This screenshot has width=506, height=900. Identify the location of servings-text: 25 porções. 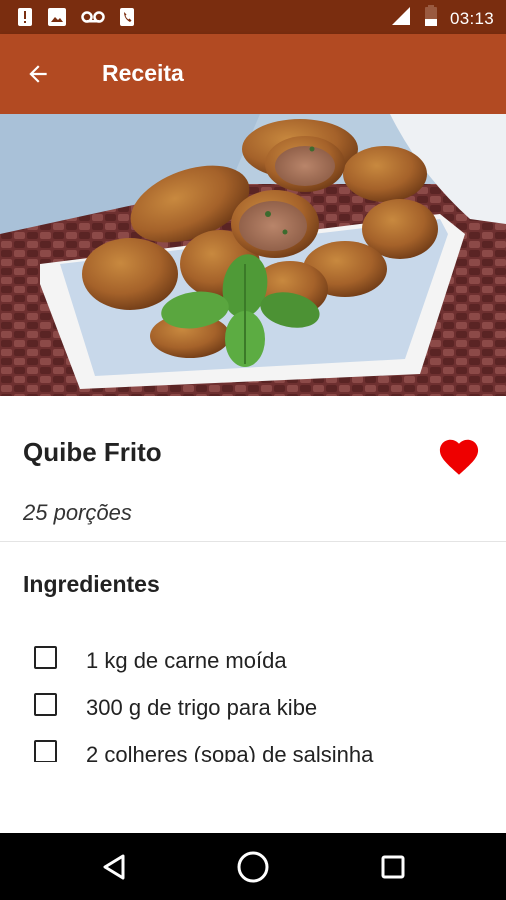
(77, 512).